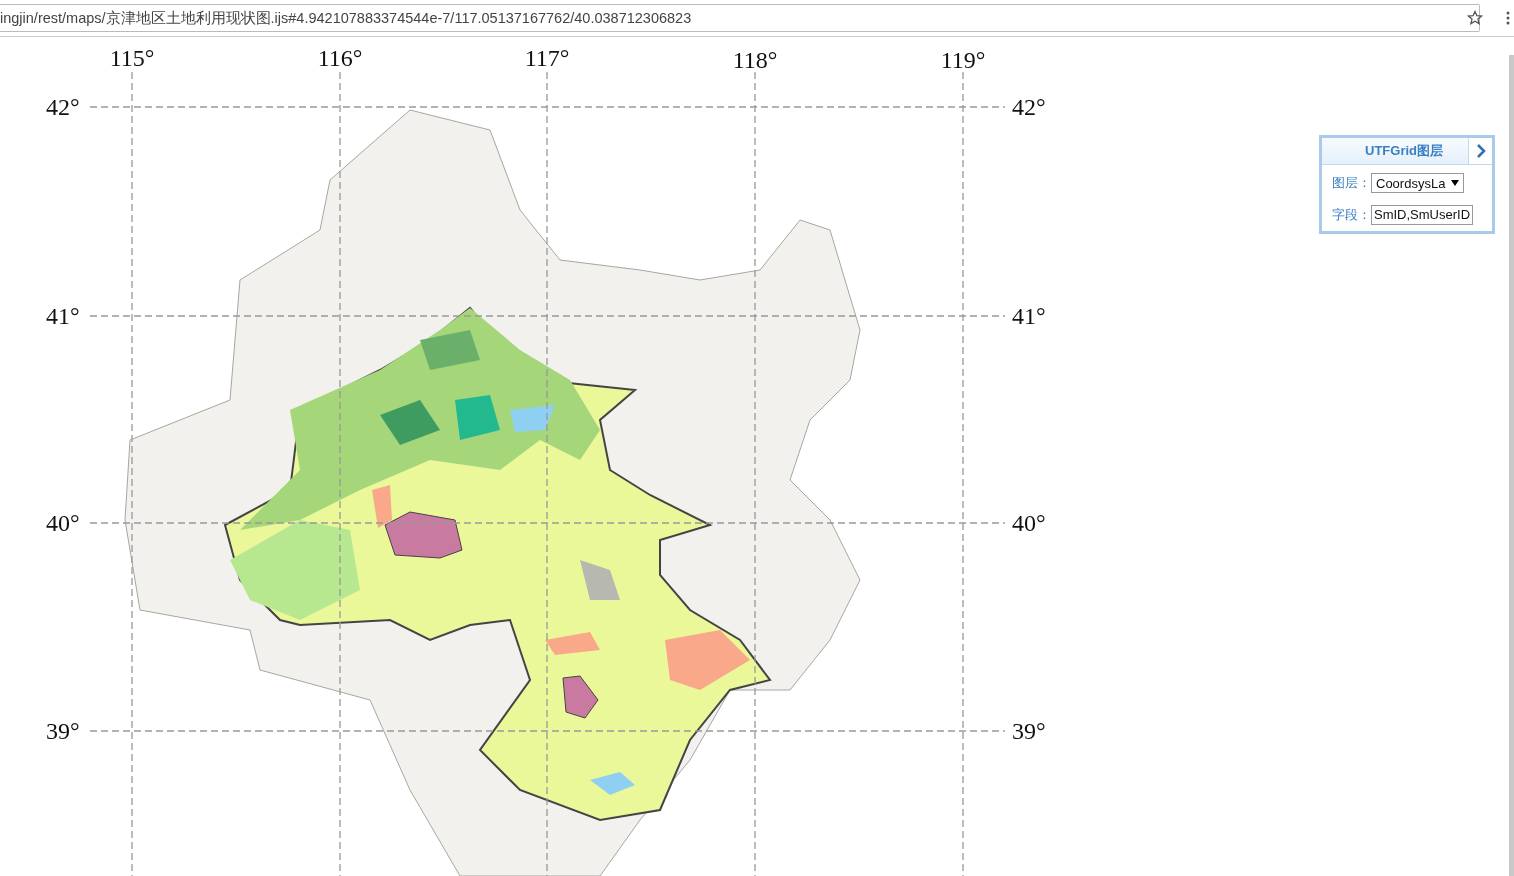 This screenshot has height=876, width=1514. Describe the element at coordinates (1508, 18) in the screenshot. I see `menu-icon` at that location.